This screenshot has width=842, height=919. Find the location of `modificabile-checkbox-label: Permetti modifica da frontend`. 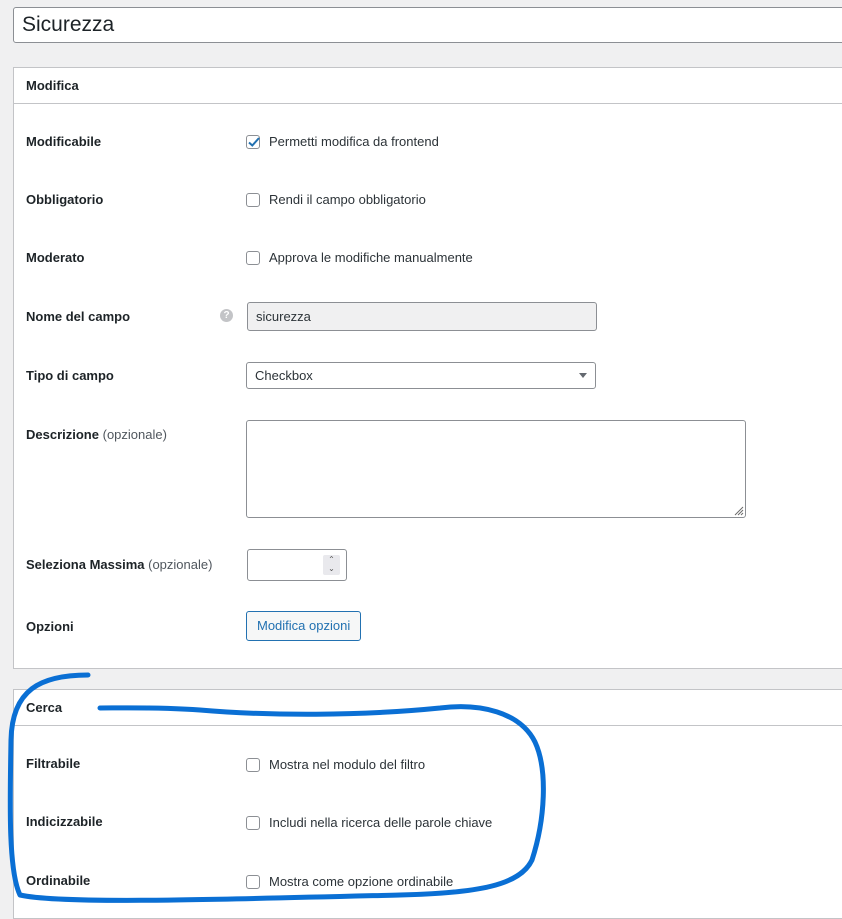

modificabile-checkbox-label: Permetti modifica da frontend is located at coordinates (354, 141).